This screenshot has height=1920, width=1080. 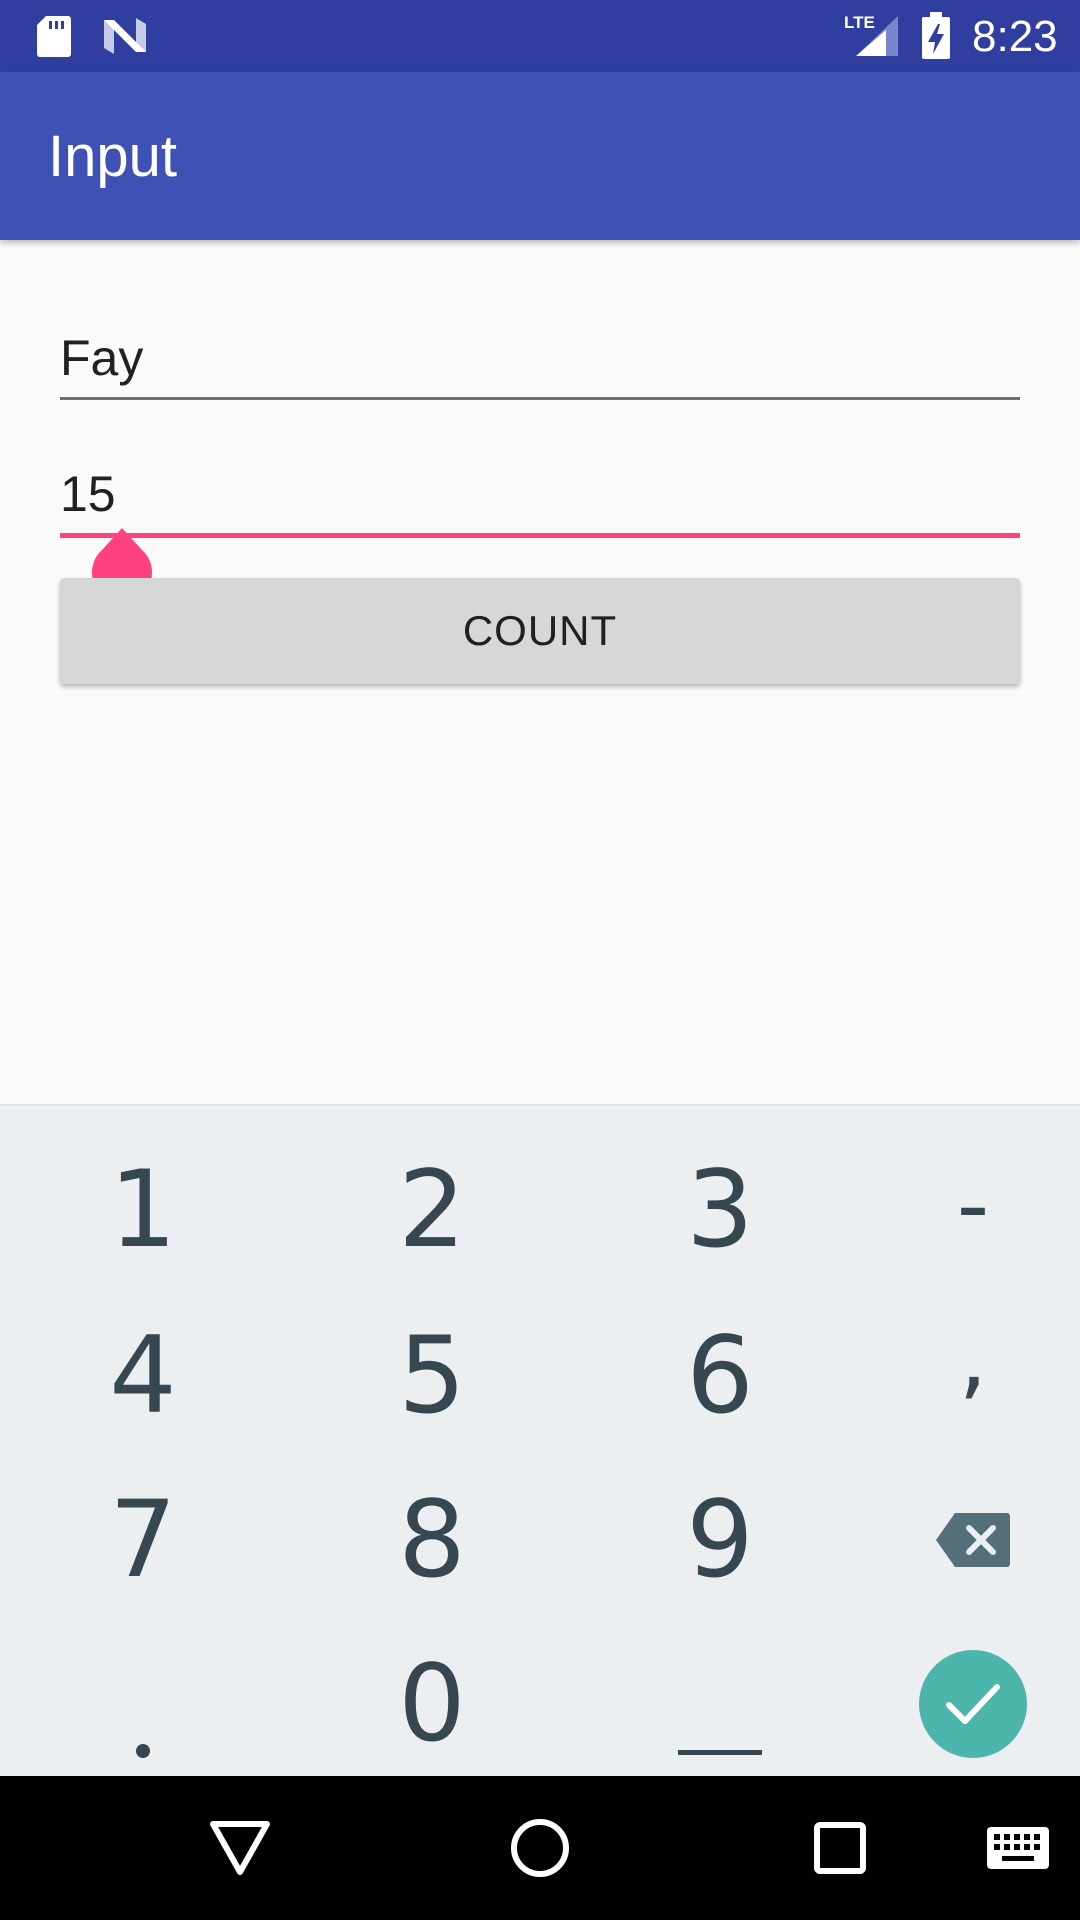 I want to click on recents-icon, so click(x=840, y=1848).